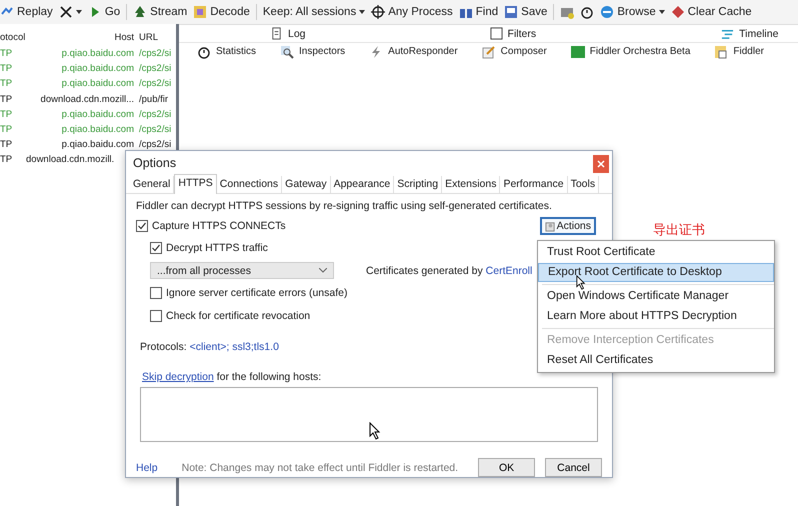  What do you see at coordinates (413, 51) in the screenshot?
I see `tab: AutoResponder` at bounding box center [413, 51].